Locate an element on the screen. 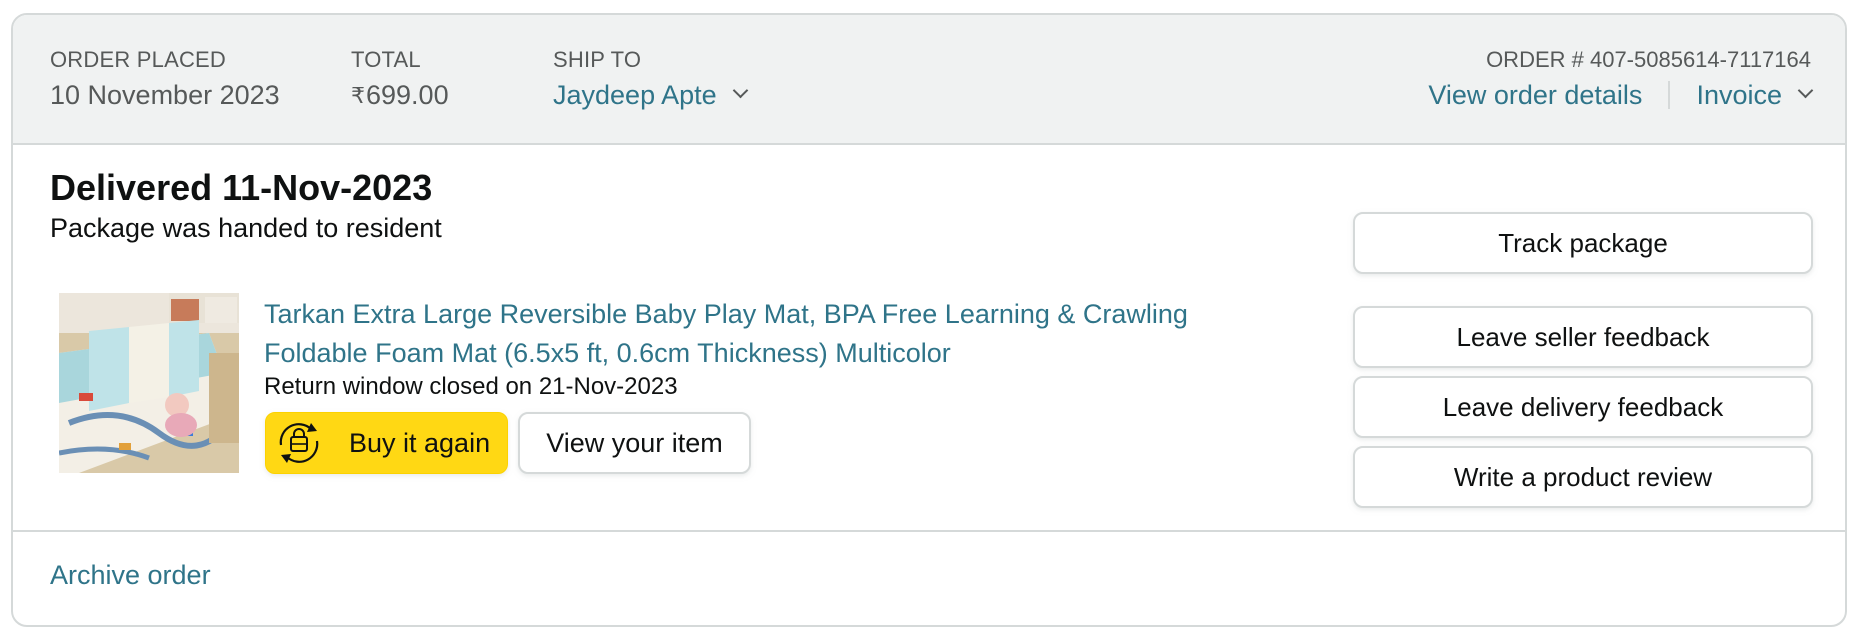 This screenshot has height=642, width=1860. link-divider is located at coordinates (1669, 95).